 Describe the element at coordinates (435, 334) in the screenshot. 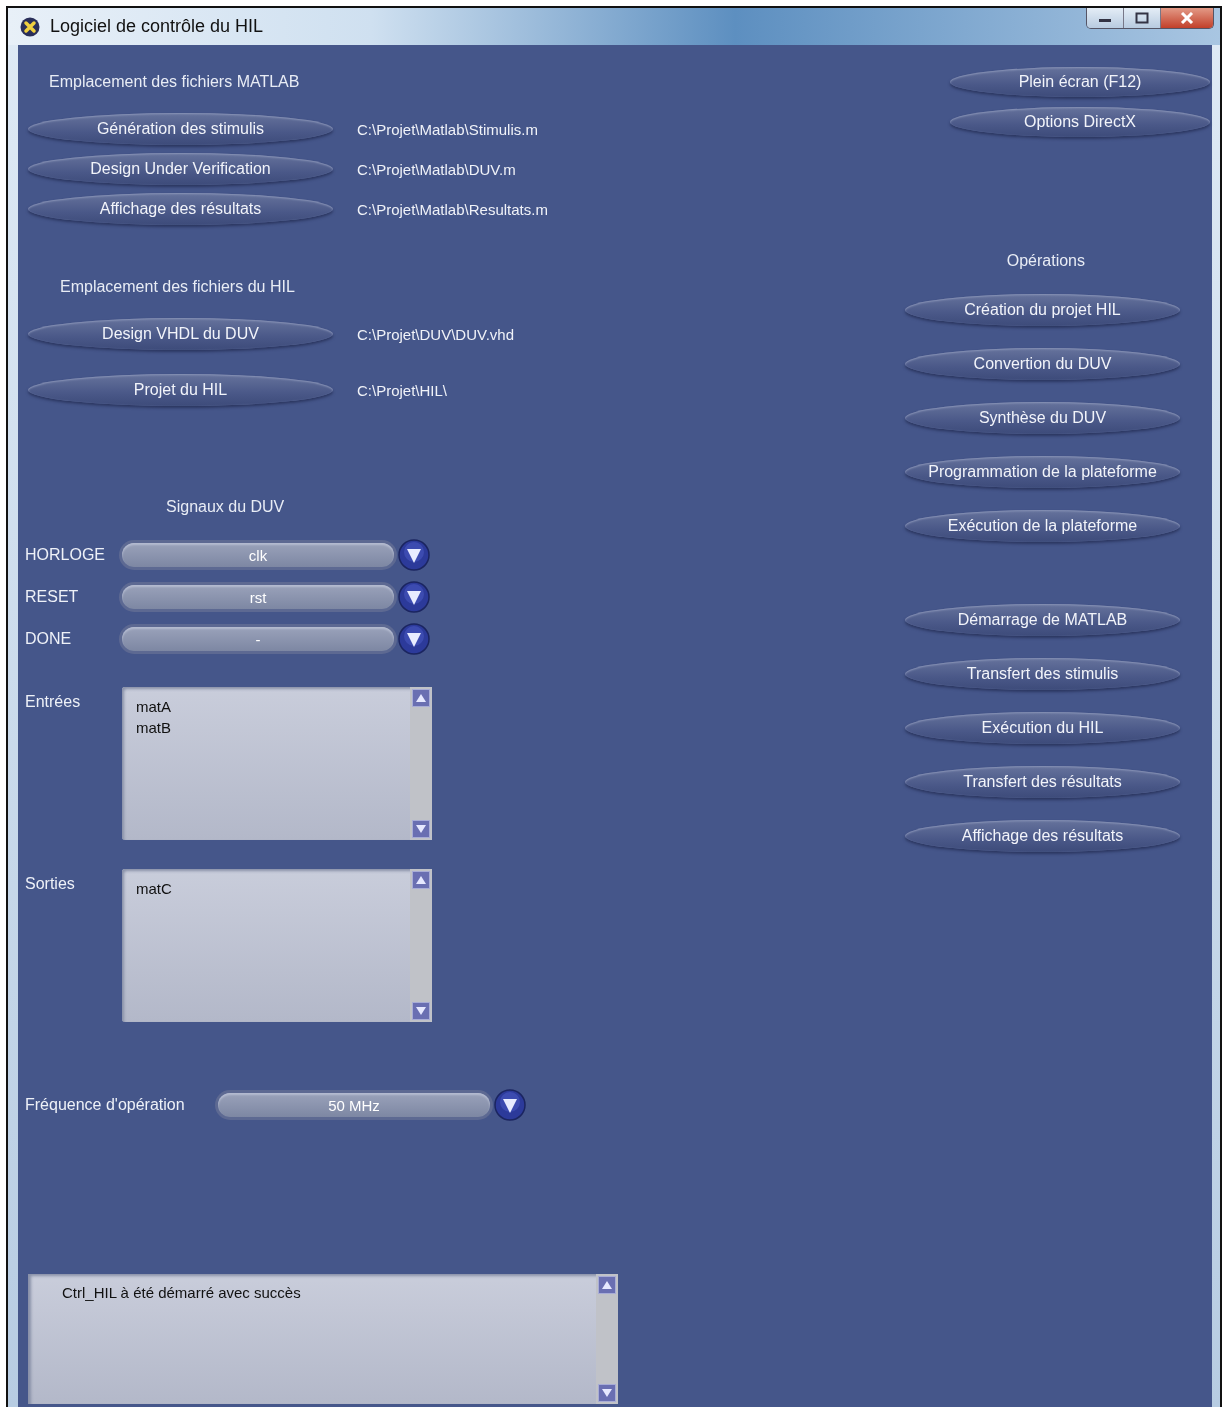

I see `file-path: C:\Projet\DUV\DUV.vhd` at that location.